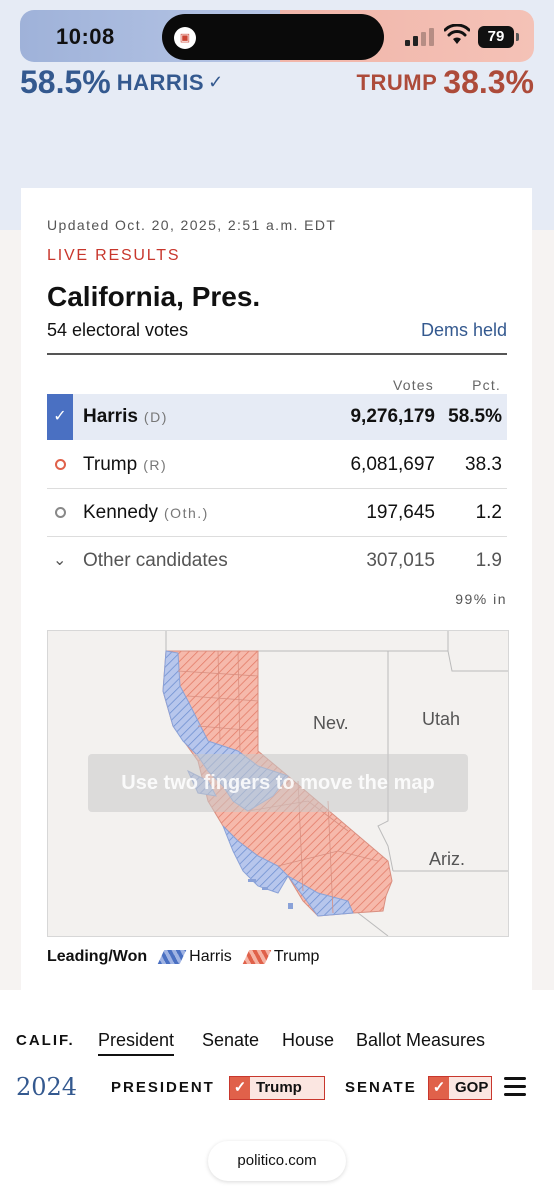  I want to click on candidate-row-harris: ✓ Harris (D) 9,276,179 58.5%, so click(277, 417).